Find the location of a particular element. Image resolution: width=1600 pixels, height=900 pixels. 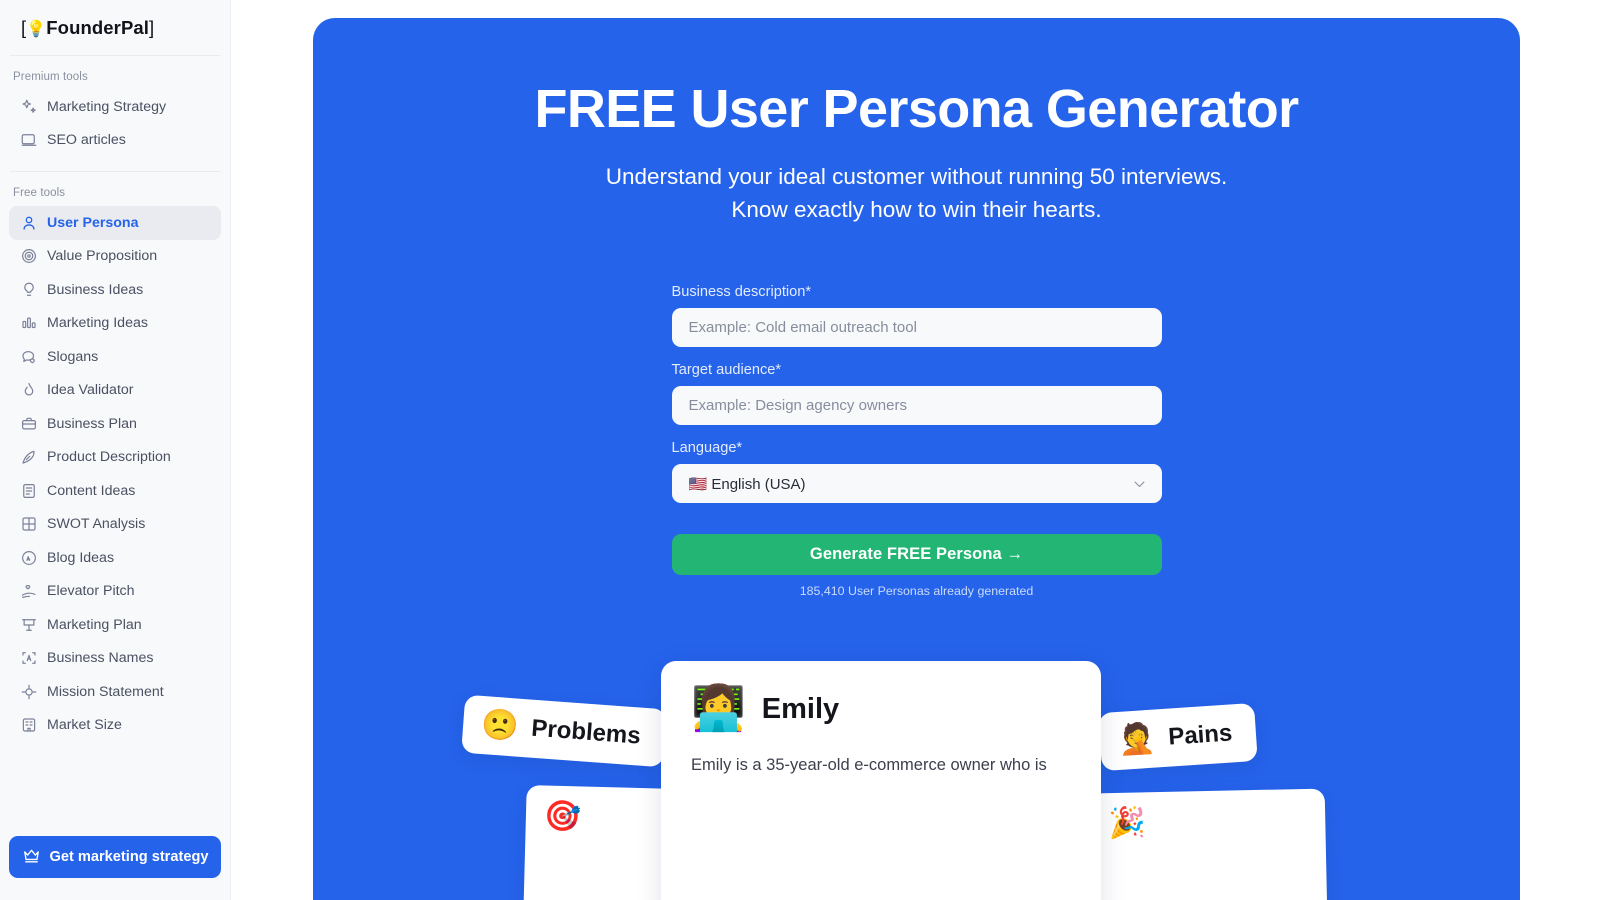

problems-chip: 🙁 Problems is located at coordinates (563, 731).